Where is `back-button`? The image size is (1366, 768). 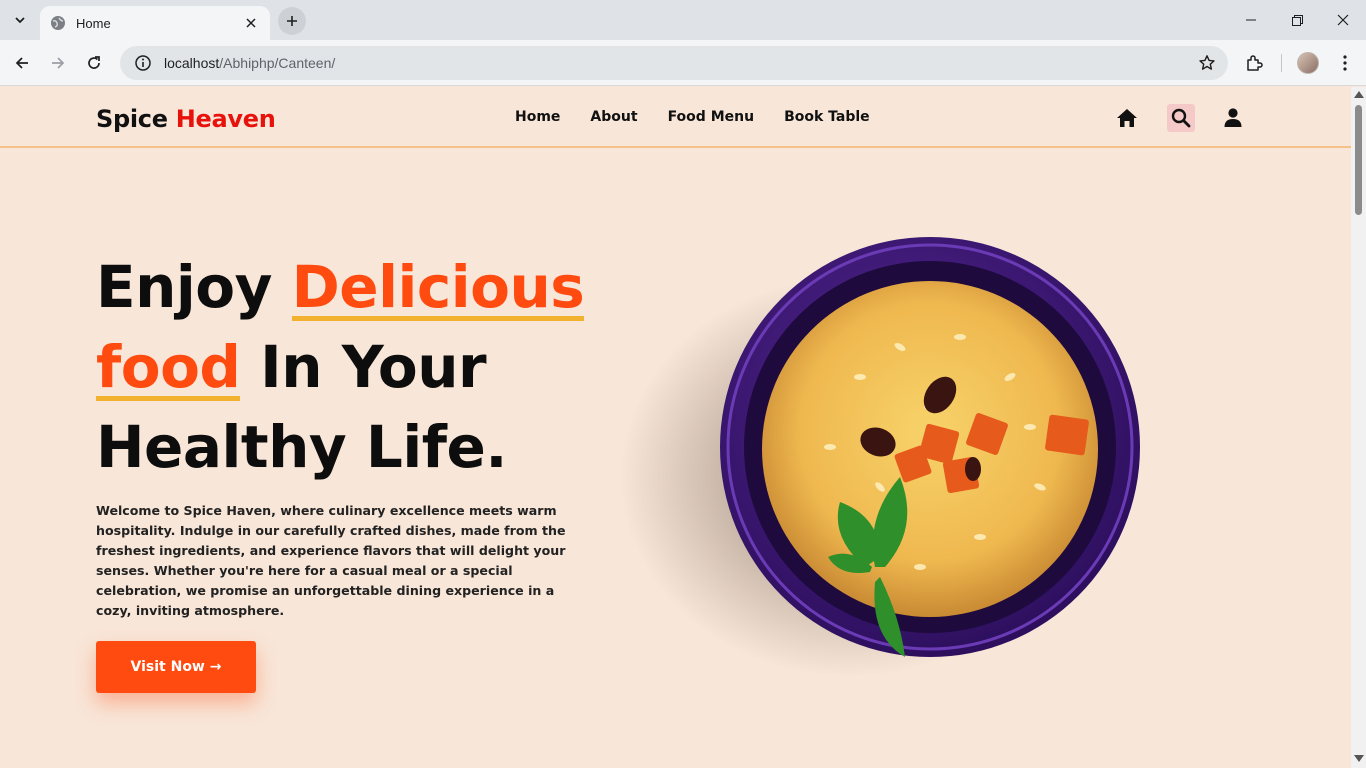 back-button is located at coordinates (22, 63).